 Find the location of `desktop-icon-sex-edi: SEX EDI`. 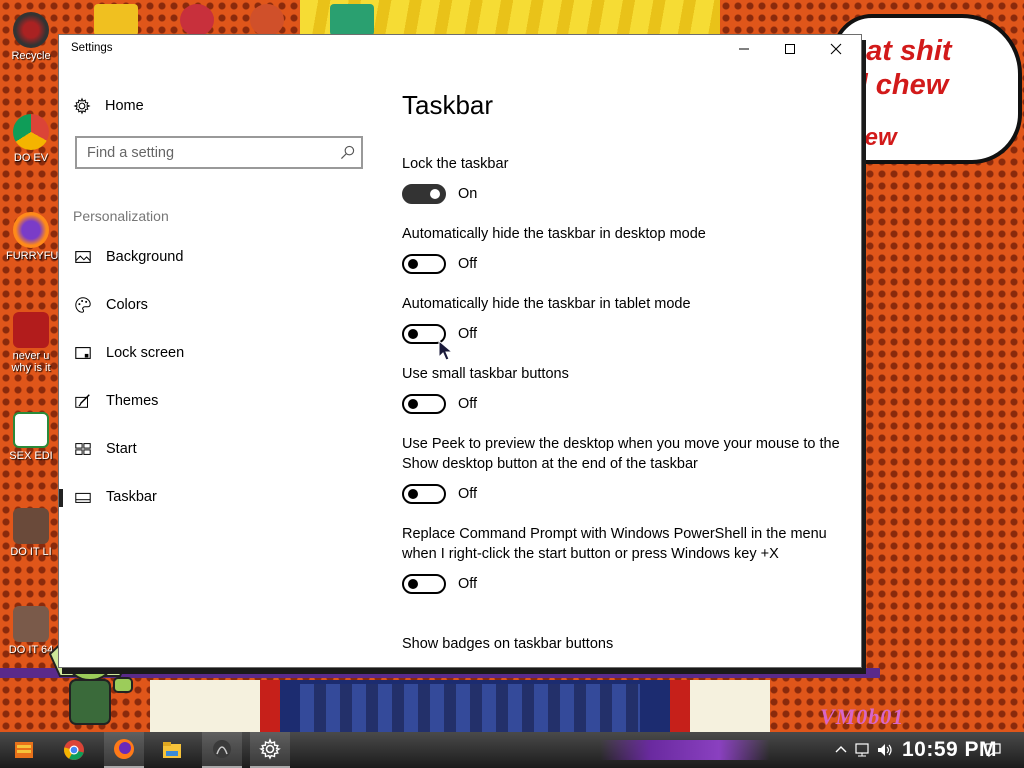

desktop-icon-sex-edi: SEX EDI is located at coordinates (31, 437).